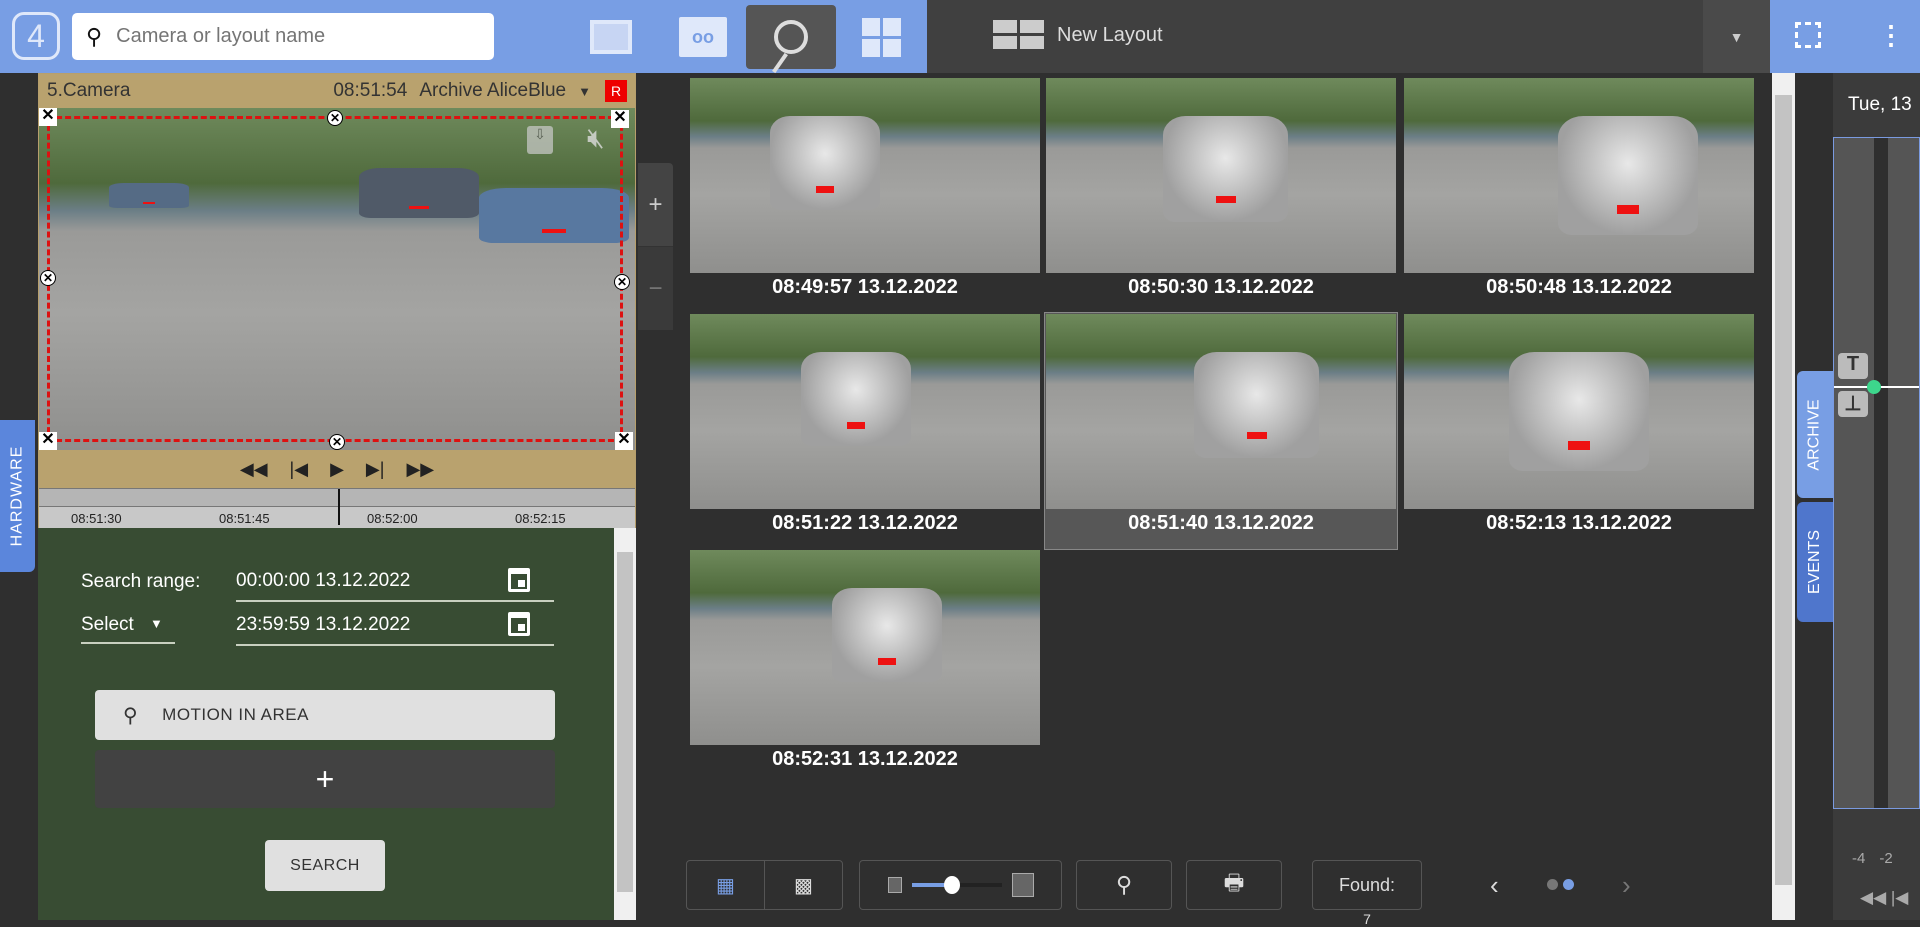  What do you see at coordinates (865, 759) in the screenshot?
I see `result-caption: 08:52:31 13.12.2022` at bounding box center [865, 759].